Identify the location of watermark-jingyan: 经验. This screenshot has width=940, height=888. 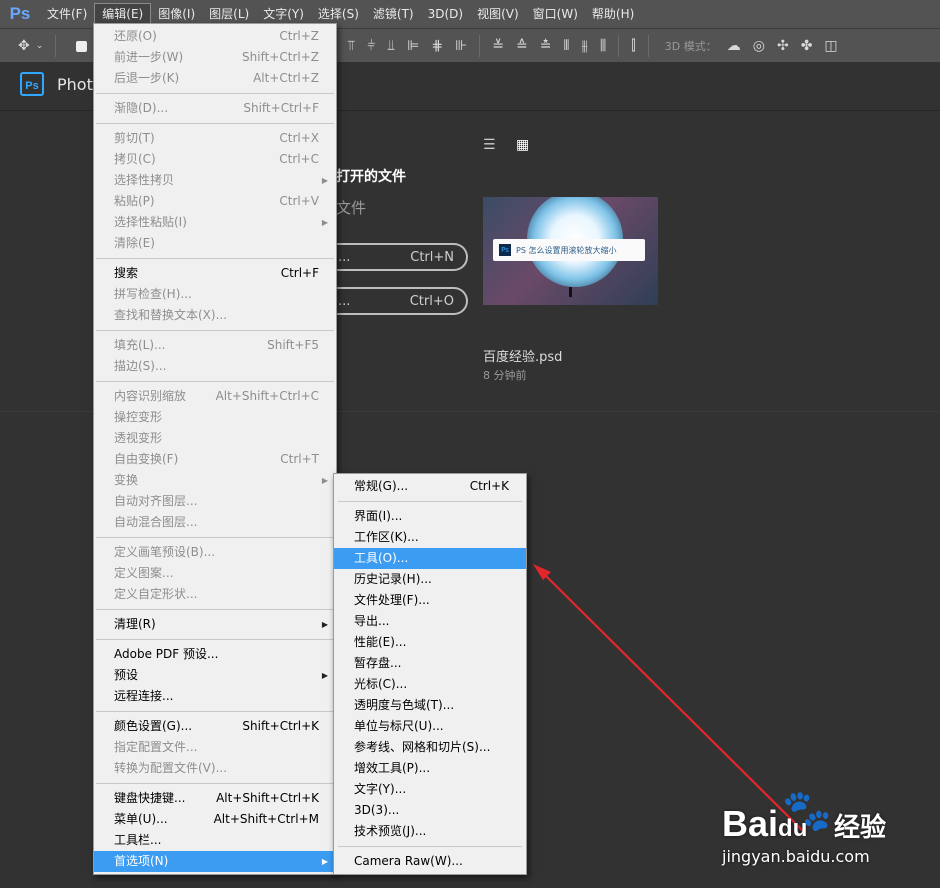
(860, 828).